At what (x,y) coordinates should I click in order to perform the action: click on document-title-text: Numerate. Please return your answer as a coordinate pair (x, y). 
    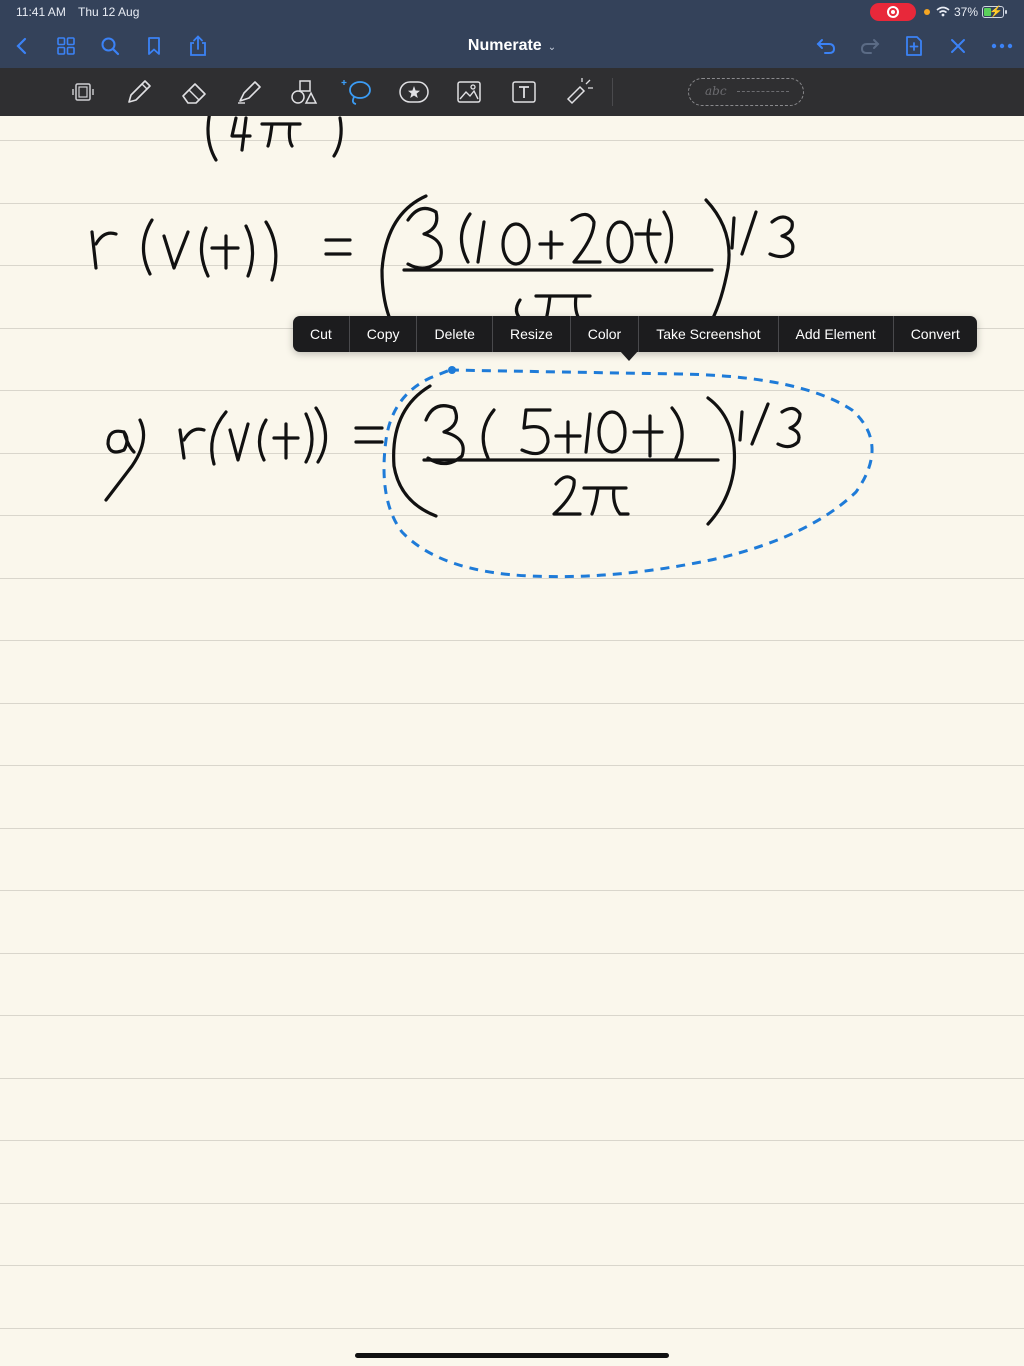
    Looking at the image, I should click on (504, 45).